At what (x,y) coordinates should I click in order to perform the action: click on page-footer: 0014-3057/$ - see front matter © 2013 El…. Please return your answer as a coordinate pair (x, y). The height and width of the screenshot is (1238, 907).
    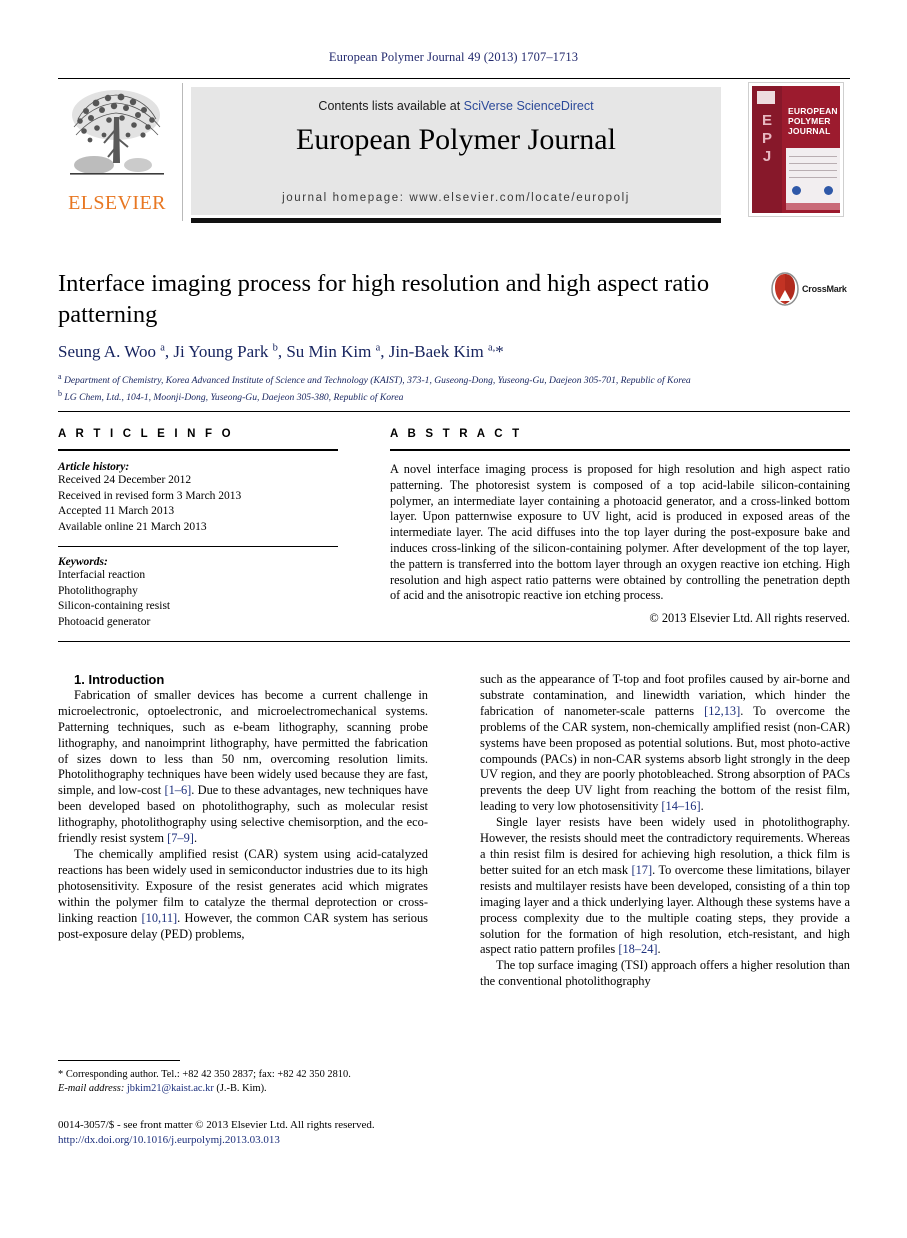
    Looking at the image, I should click on (273, 1133).